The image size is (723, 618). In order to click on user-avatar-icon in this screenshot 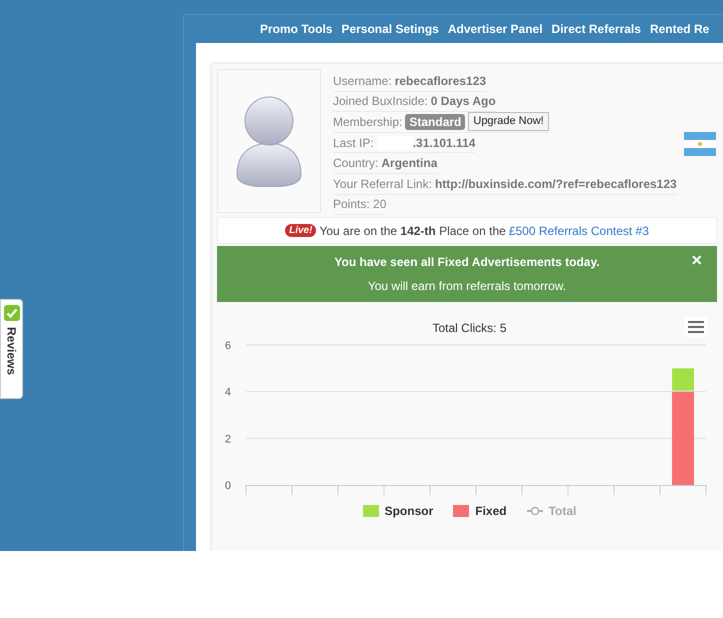, I will do `click(269, 141)`.